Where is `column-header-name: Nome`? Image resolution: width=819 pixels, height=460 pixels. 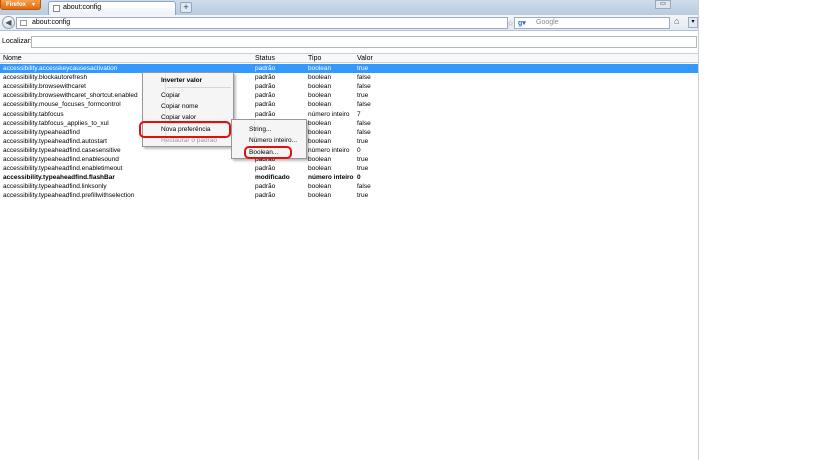 column-header-name: Nome is located at coordinates (12, 58).